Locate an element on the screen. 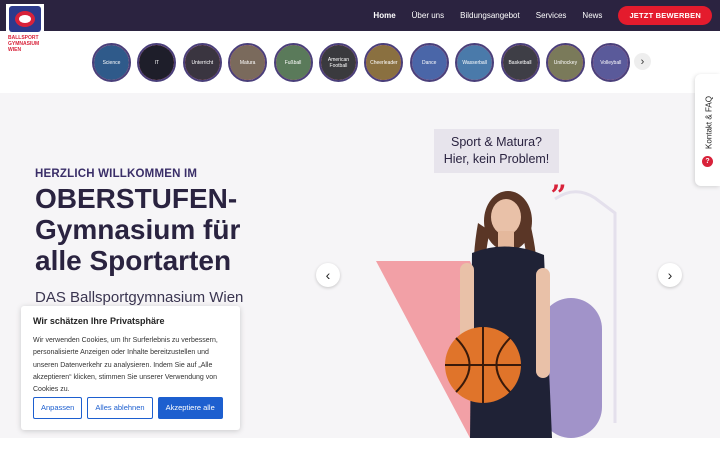  sport-it: IT is located at coordinates (157, 62).